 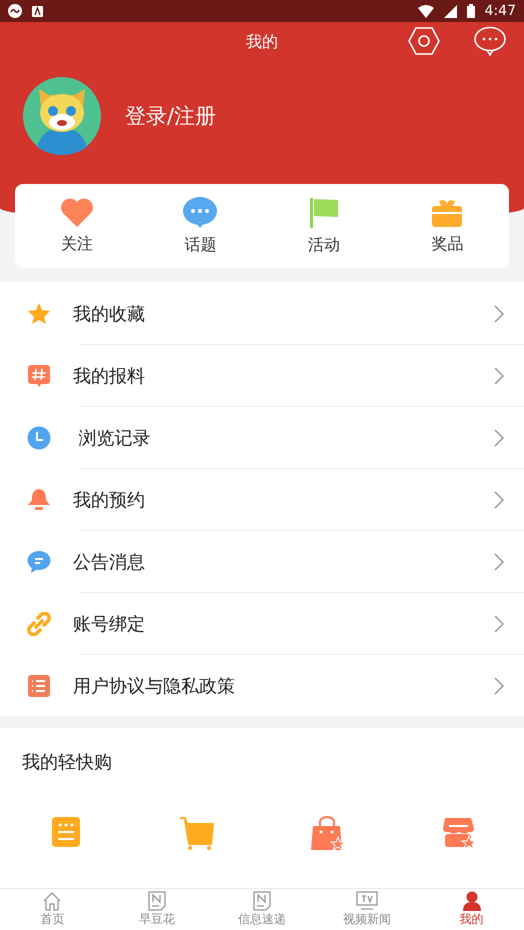 What do you see at coordinates (324, 245) in the screenshot?
I see `quick-action-label: 活动` at bounding box center [324, 245].